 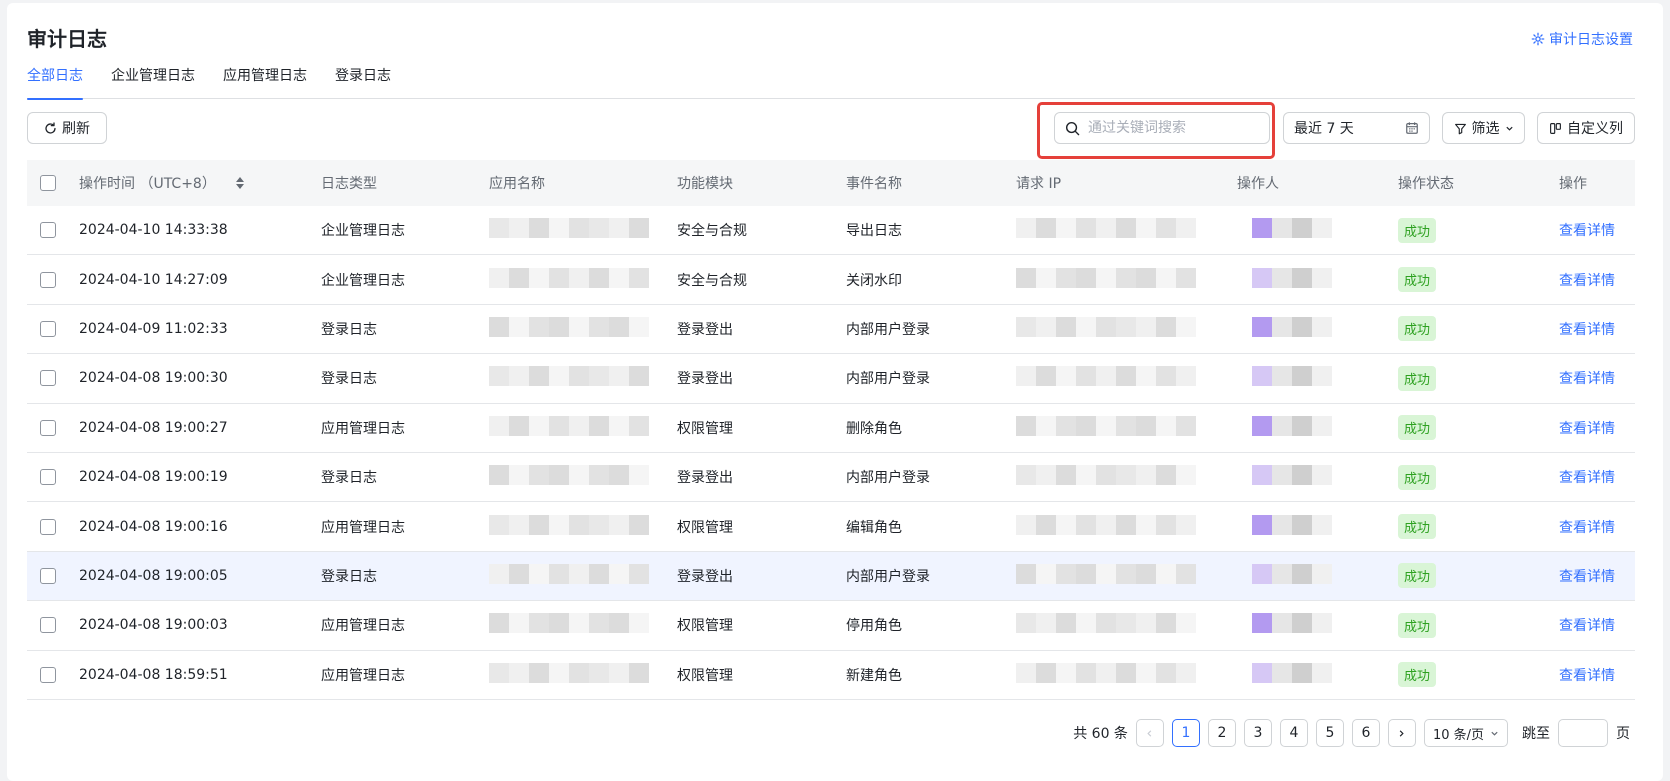 What do you see at coordinates (831, 231) in the screenshot?
I see `table-row: 2024-04-10 14:33:38 企业管理日志 安全与合规 导出日志 成功 查看详情` at bounding box center [831, 231].